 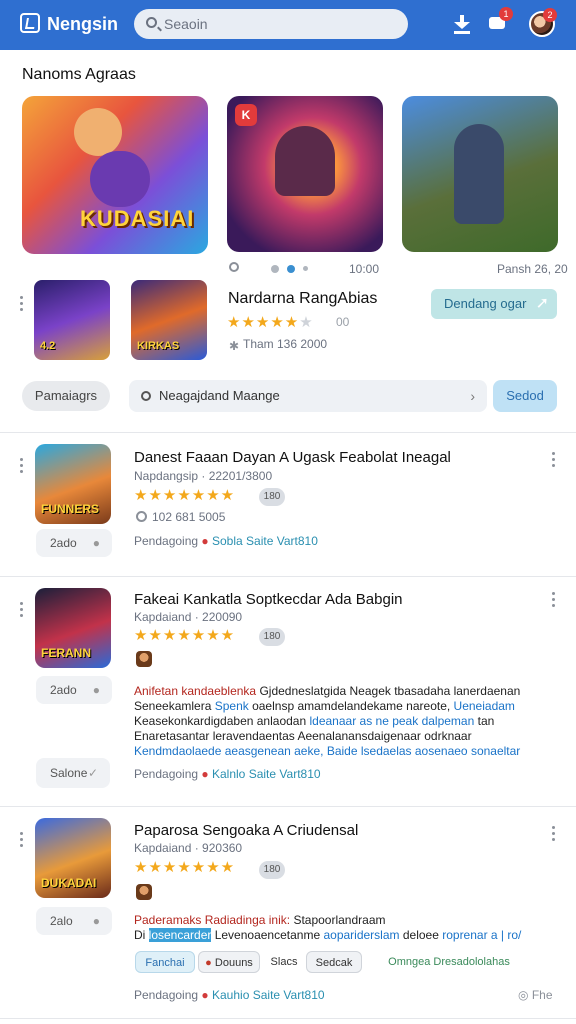 I want to click on download-icon, so click(x=462, y=24).